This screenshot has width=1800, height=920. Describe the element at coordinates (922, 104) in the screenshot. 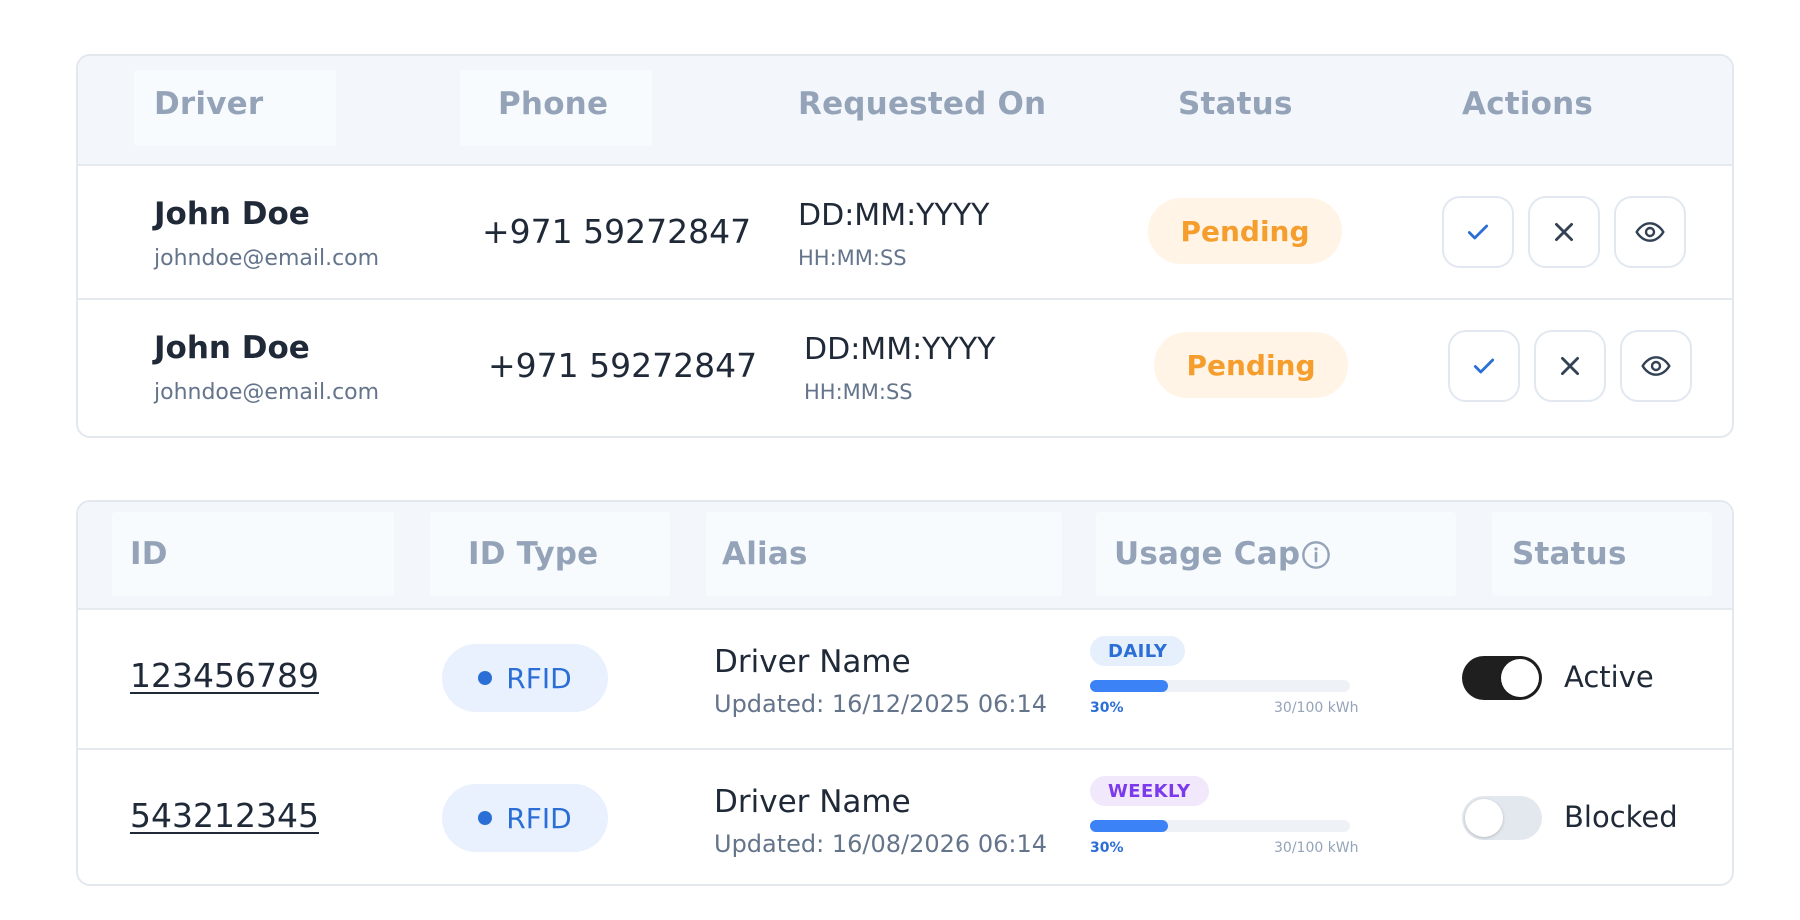

I see `header-requested-on: Requested On` at that location.